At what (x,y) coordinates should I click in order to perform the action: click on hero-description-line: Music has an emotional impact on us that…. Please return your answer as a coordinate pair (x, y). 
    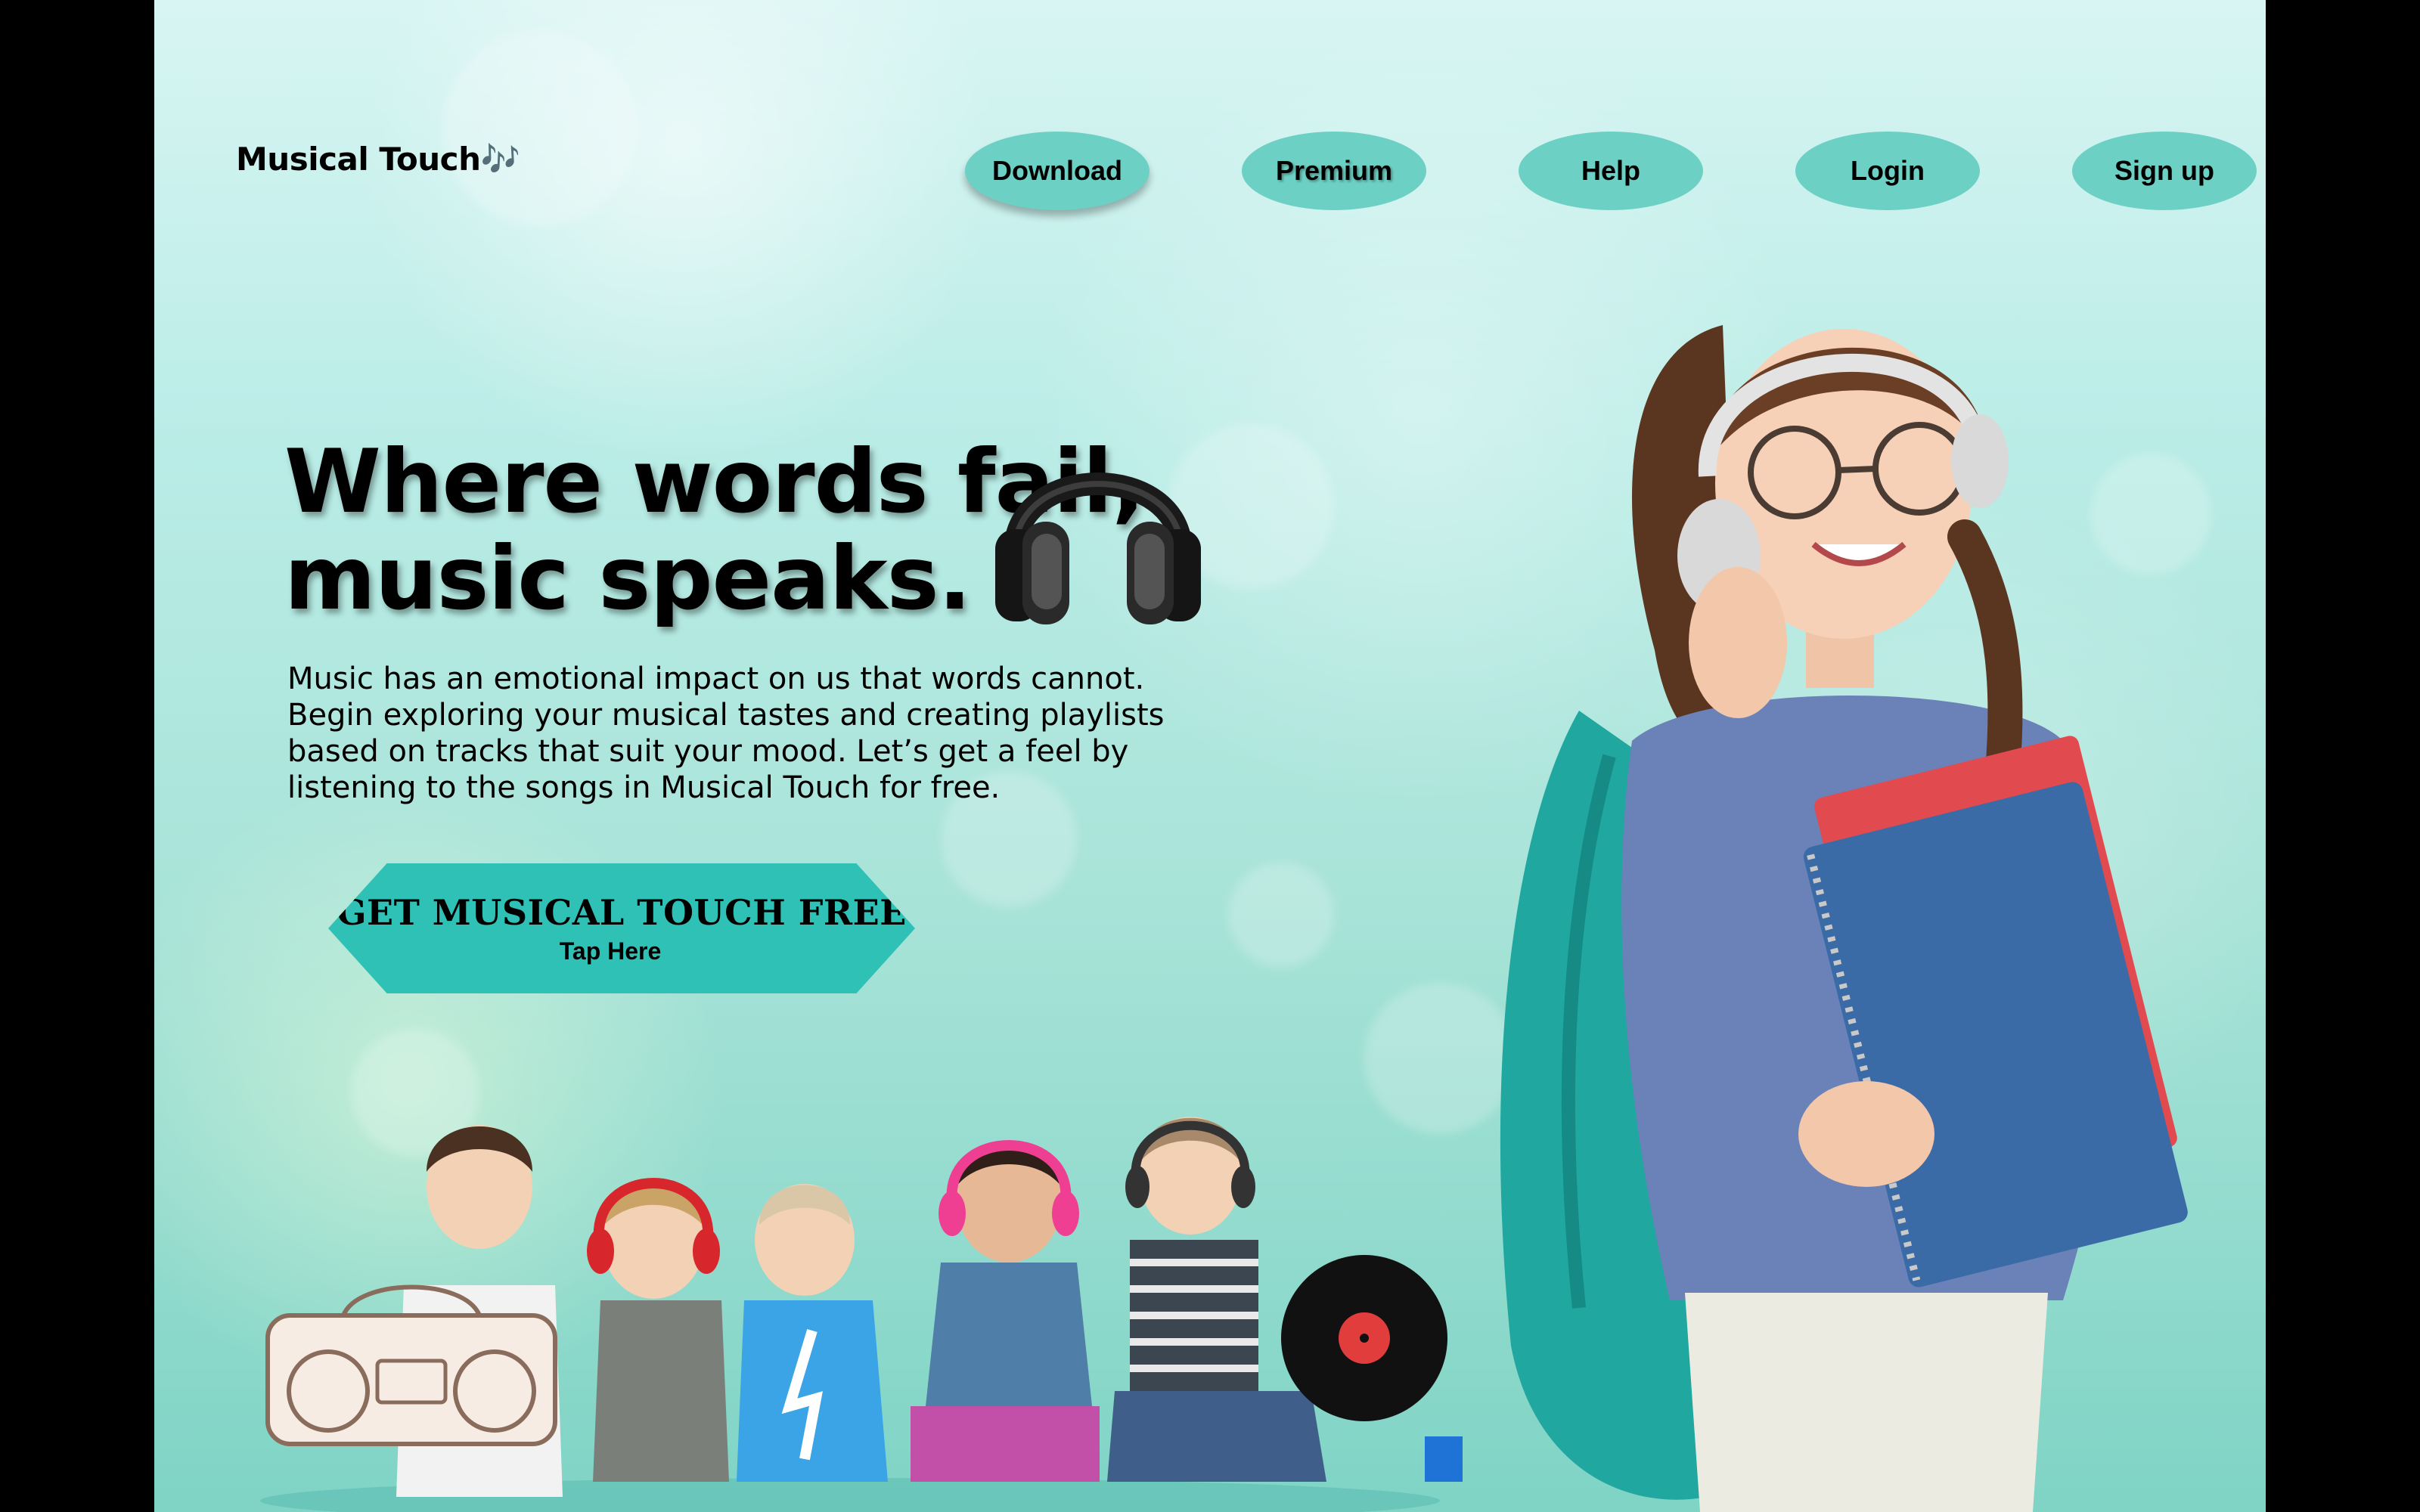
    Looking at the image, I should click on (716, 679).